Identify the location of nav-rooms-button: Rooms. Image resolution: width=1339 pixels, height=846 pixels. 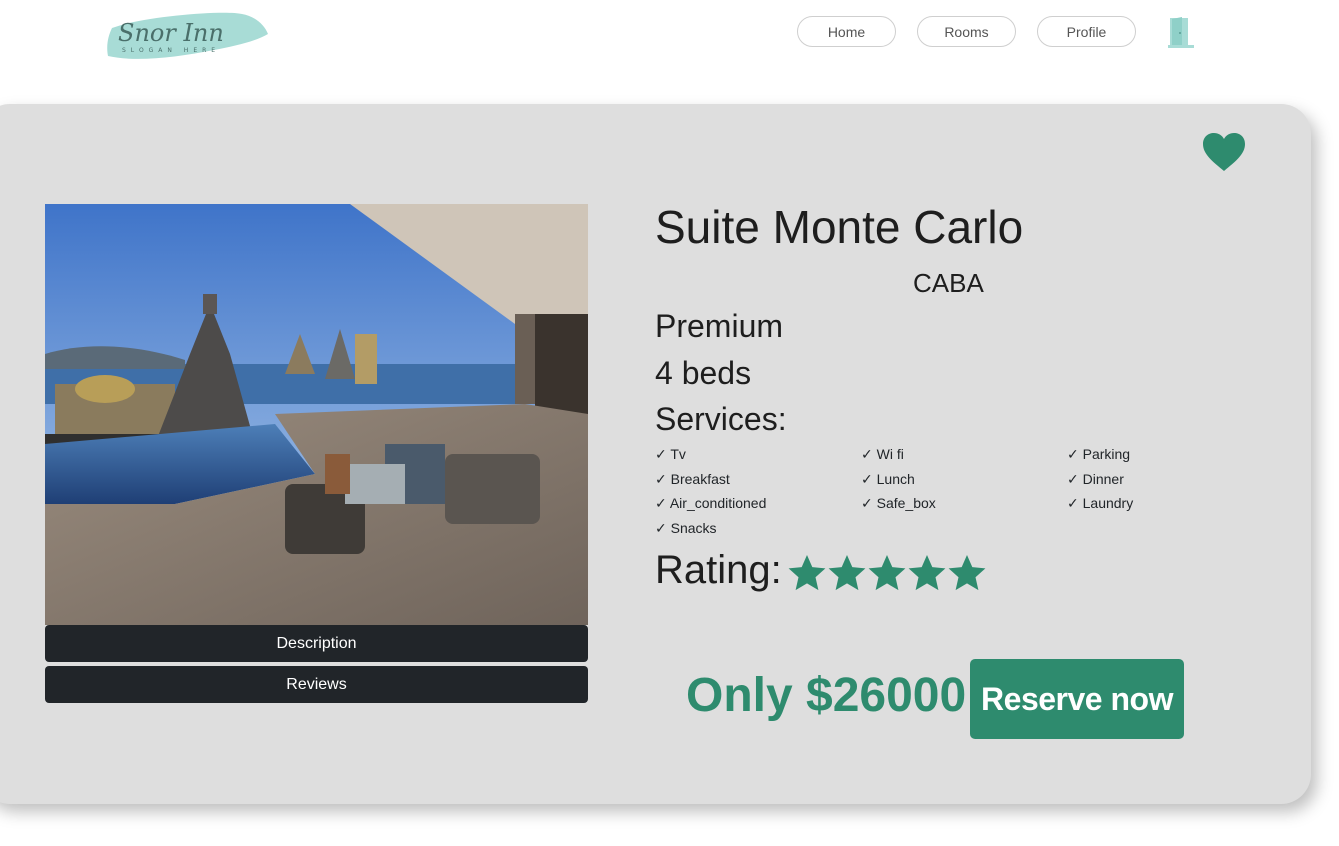
(966, 31).